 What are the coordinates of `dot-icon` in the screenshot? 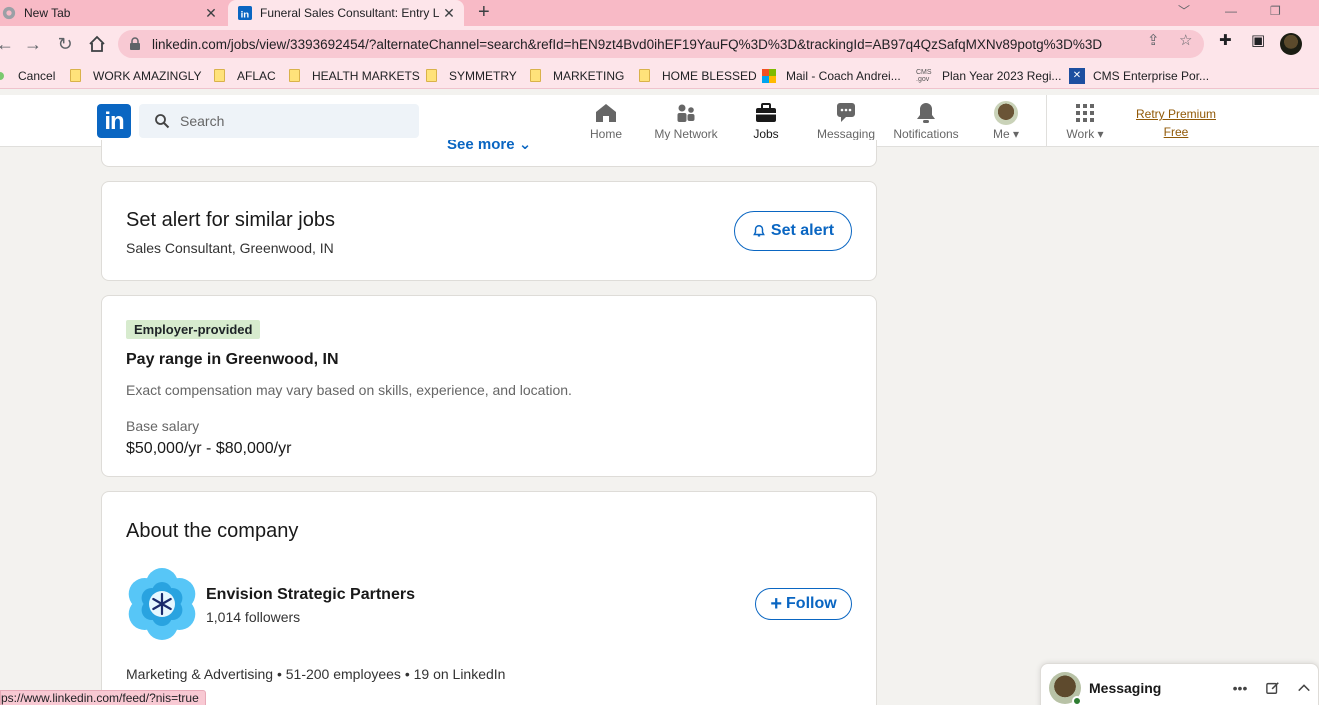 It's located at (2, 75).